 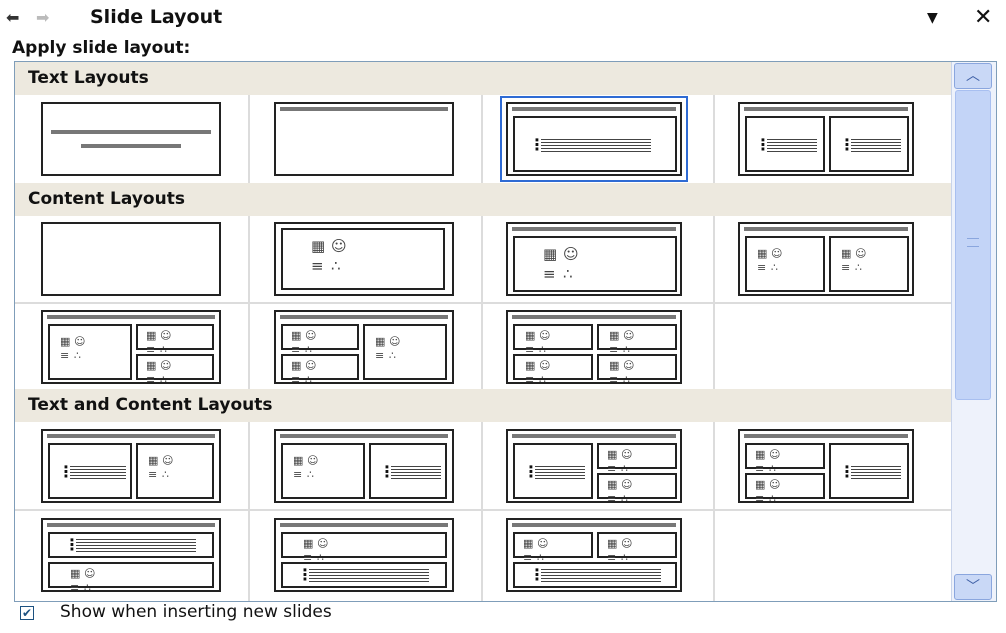 I want to click on layout-thumbnail-title-slide, so click(x=131, y=139).